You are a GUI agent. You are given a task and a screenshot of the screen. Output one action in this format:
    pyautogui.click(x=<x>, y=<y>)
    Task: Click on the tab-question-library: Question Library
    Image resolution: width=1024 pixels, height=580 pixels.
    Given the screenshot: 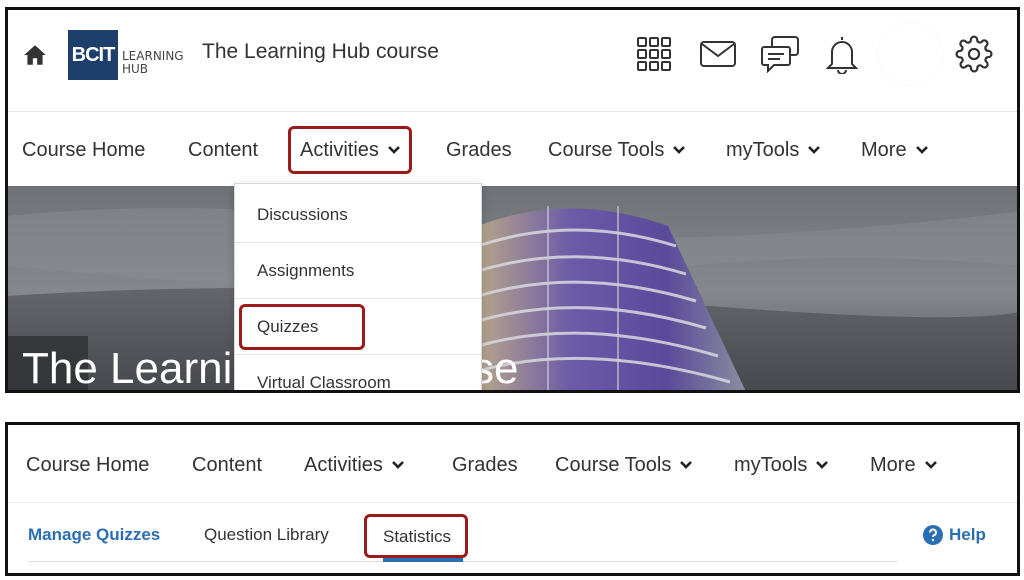 What is the action you would take?
    pyautogui.click(x=266, y=535)
    